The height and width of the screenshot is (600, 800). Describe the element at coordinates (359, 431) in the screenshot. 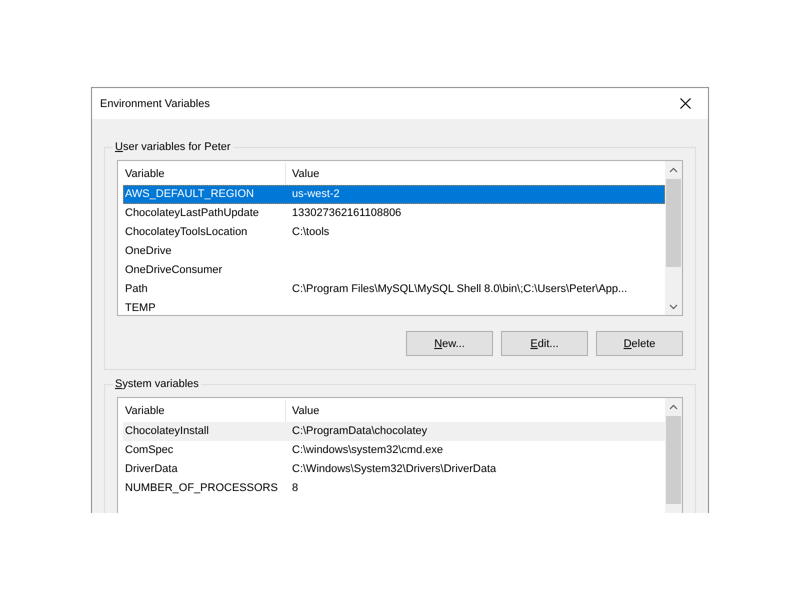

I see `variable-value: C:\ProgramData\chocolatey` at that location.